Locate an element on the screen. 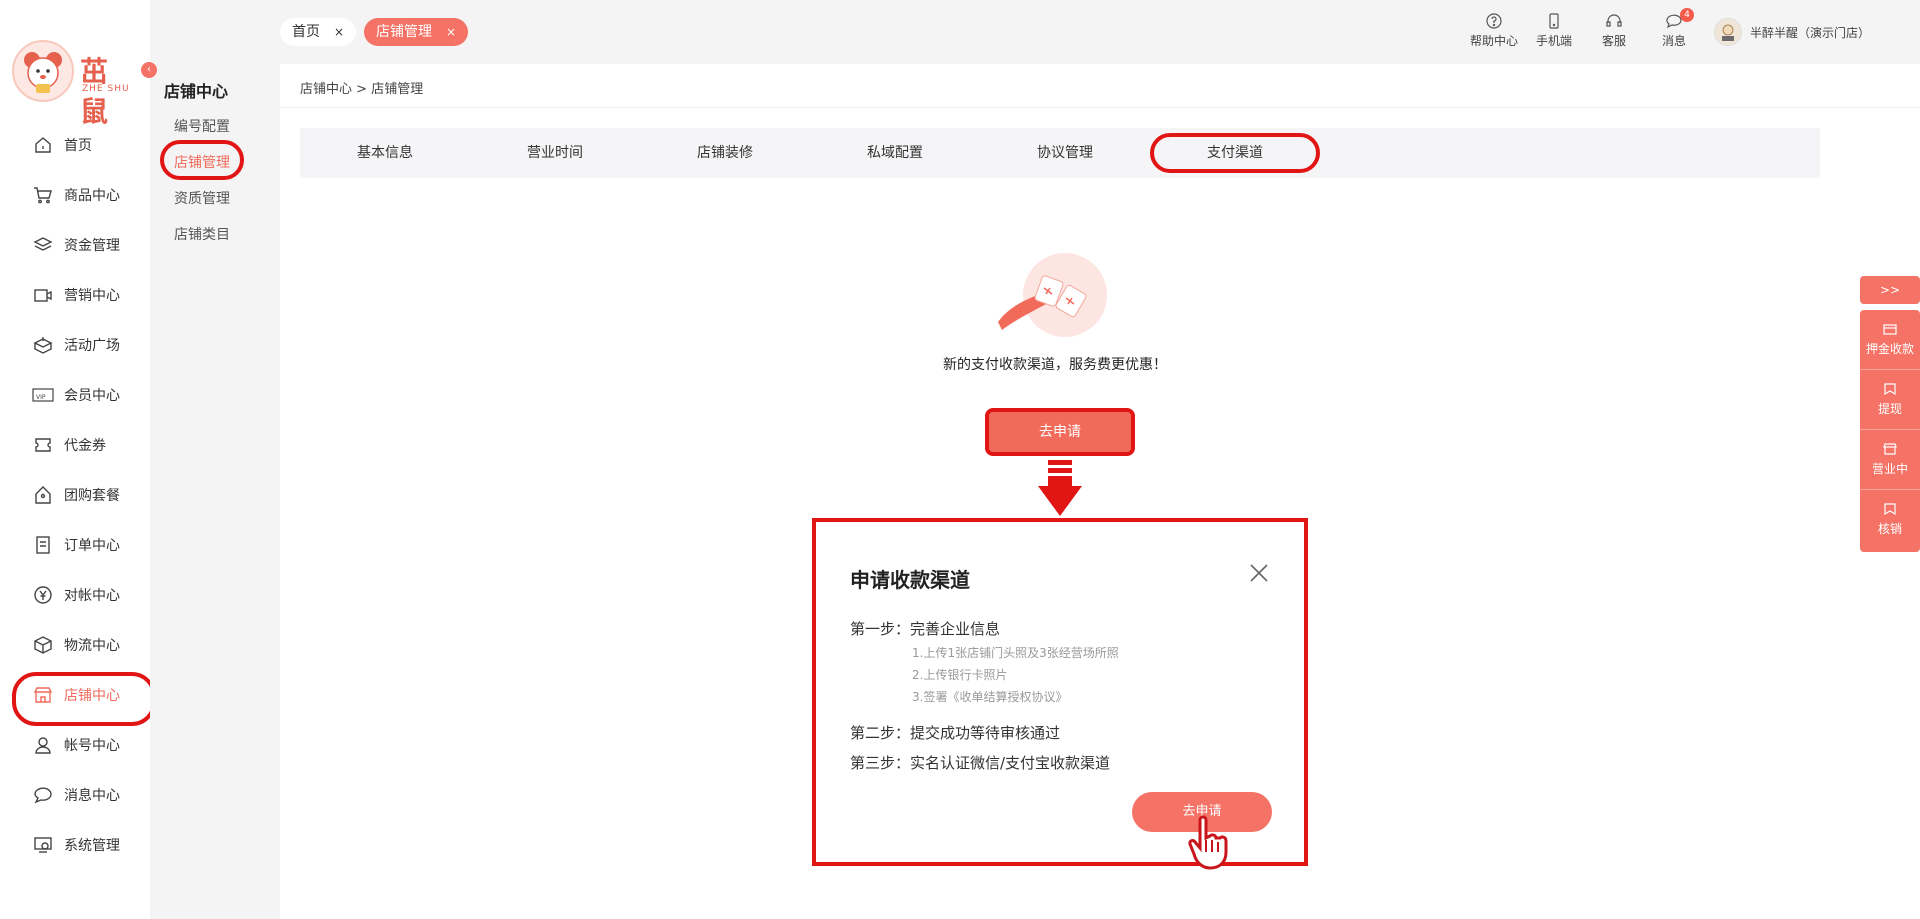 This screenshot has height=919, width=1920. breadcrumb: 店铺中心 > 店铺管理 is located at coordinates (361, 87).